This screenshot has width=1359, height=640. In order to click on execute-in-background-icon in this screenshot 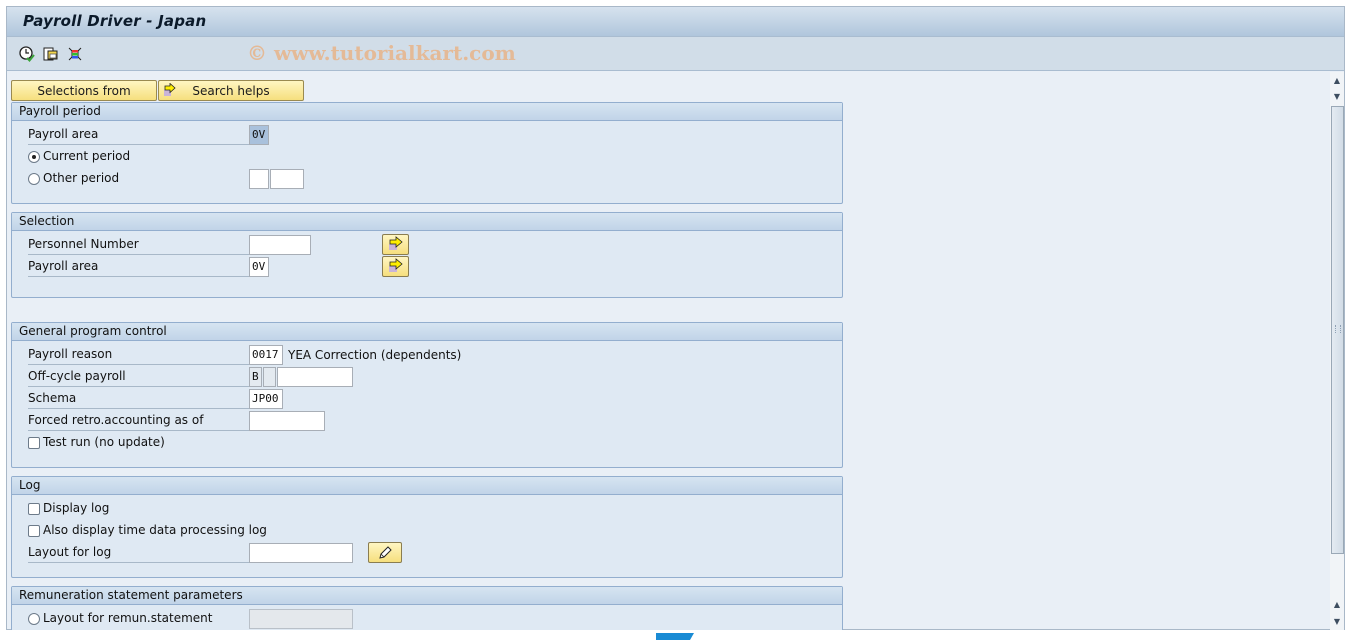, I will do `click(27, 54)`.